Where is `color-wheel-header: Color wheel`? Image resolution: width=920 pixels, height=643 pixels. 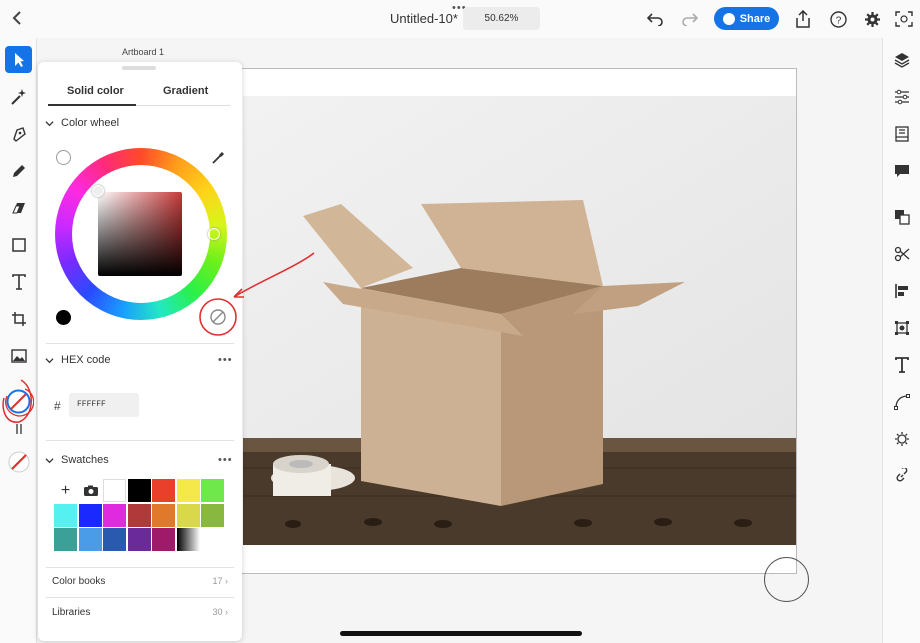
color-wheel-header: Color wheel is located at coordinates (82, 123).